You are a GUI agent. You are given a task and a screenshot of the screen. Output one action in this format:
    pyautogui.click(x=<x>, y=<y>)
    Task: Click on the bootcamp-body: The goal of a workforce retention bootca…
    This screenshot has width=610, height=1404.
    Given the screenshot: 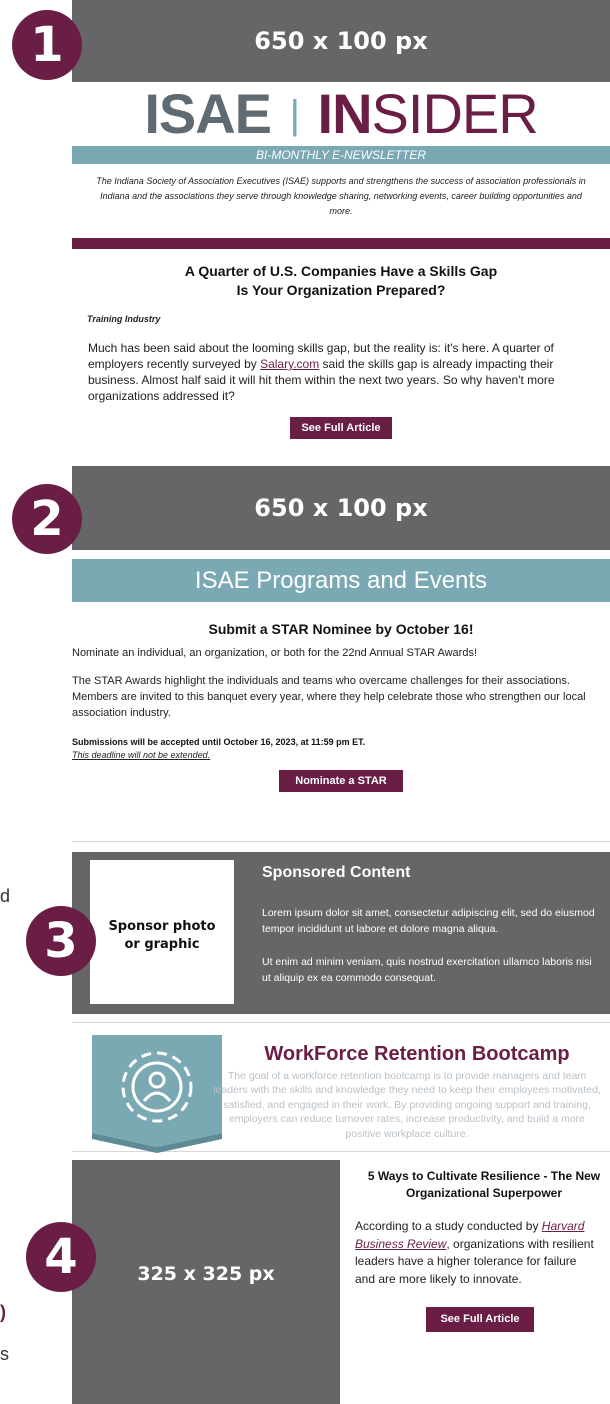 What is the action you would take?
    pyautogui.click(x=407, y=1105)
    